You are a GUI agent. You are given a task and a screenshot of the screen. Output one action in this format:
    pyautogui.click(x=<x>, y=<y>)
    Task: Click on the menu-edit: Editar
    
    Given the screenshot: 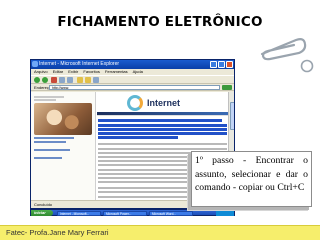 What is the action you would take?
    pyautogui.click(x=58, y=71)
    